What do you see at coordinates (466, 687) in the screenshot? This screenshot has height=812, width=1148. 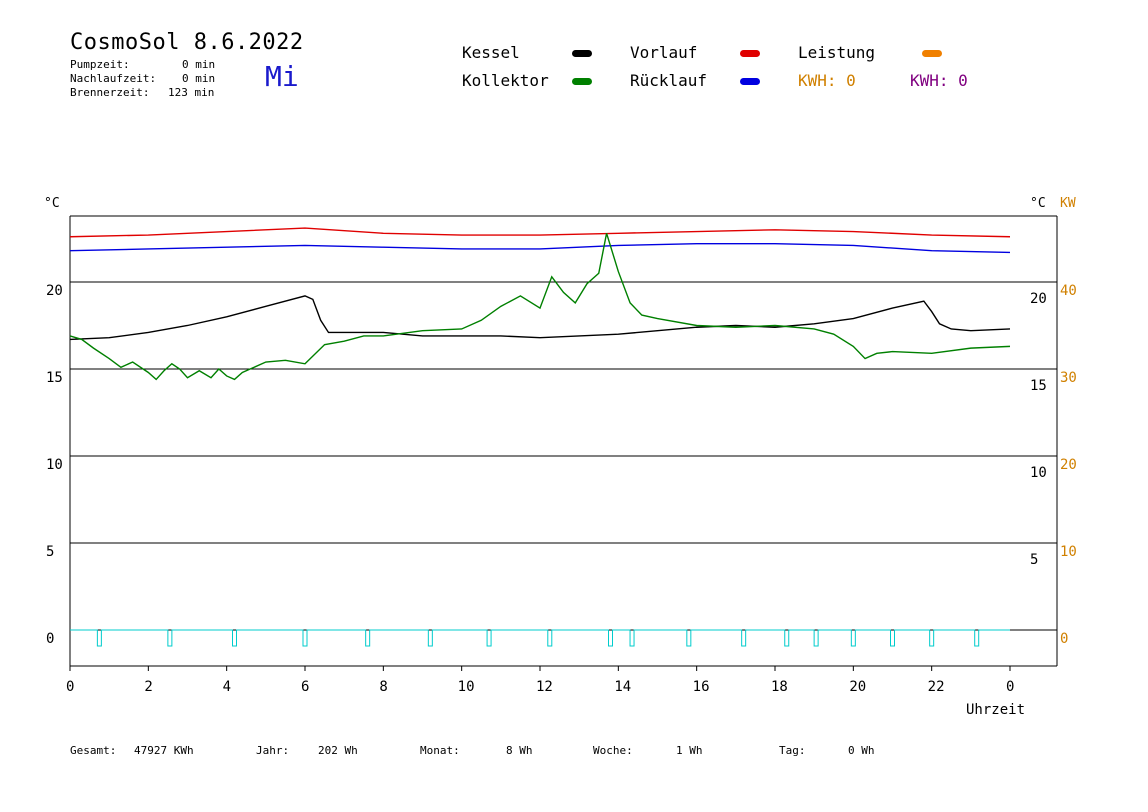 I see `x-tick-label: 10` at bounding box center [466, 687].